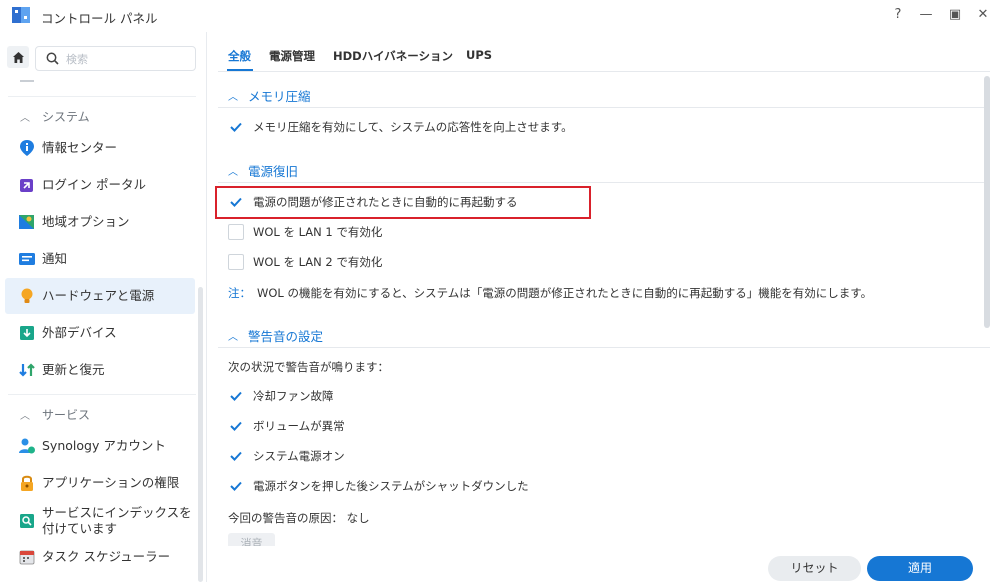 The image size is (1000, 582). I want to click on footer: リセット 適用, so click(604, 564).